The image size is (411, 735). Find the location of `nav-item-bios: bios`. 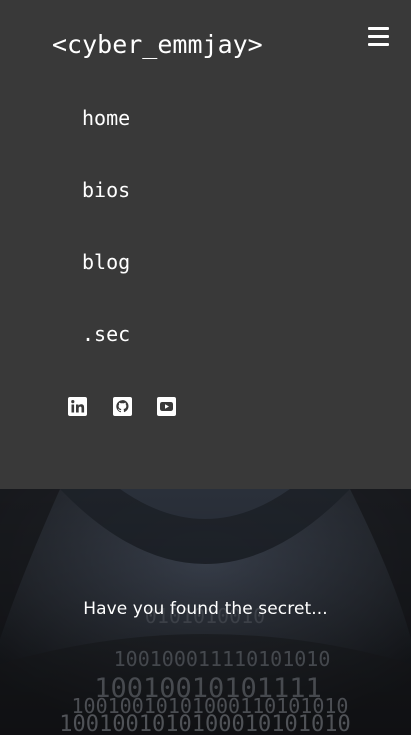

nav-item-bios: bios is located at coordinates (106, 208).